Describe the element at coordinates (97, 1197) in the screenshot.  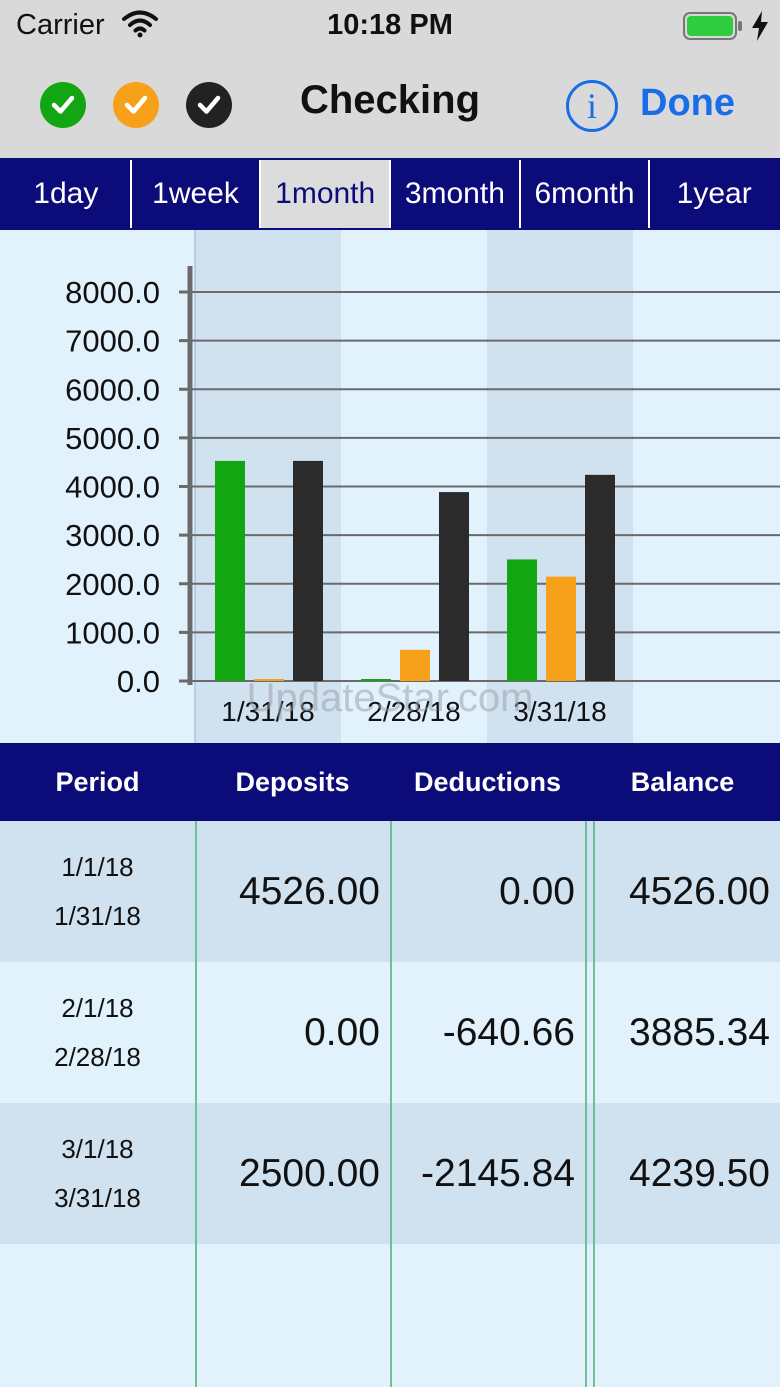
I see `period-end: 3/31/18` at that location.